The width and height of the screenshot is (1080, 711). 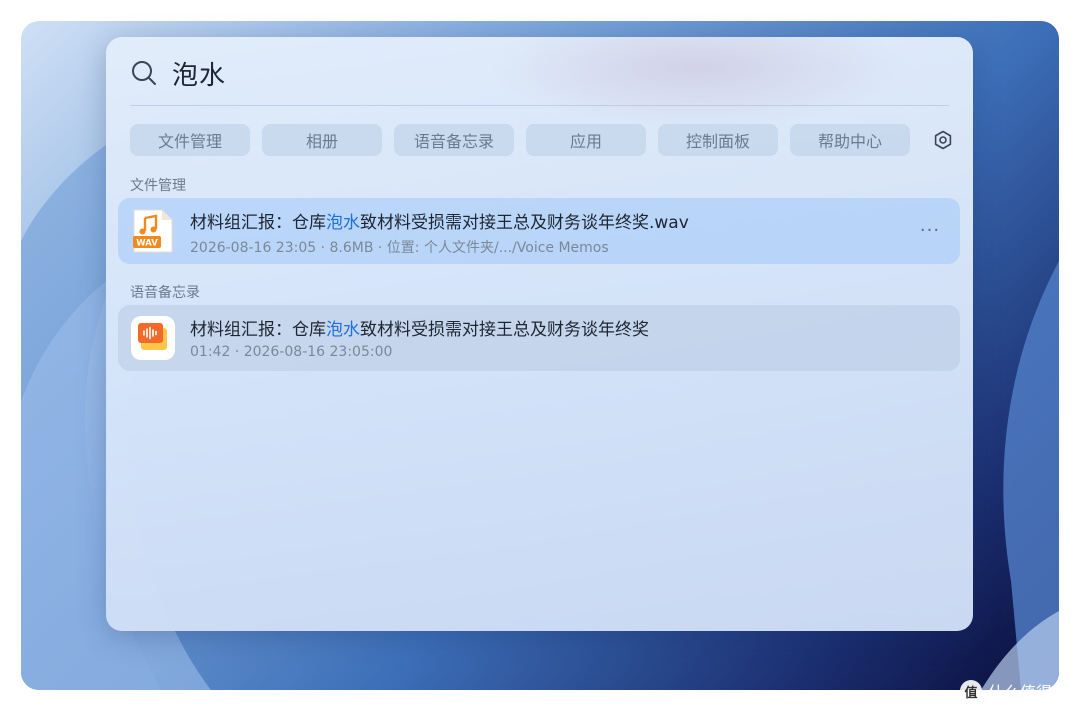 What do you see at coordinates (696, 82) in the screenshot?
I see `panel-glow` at bounding box center [696, 82].